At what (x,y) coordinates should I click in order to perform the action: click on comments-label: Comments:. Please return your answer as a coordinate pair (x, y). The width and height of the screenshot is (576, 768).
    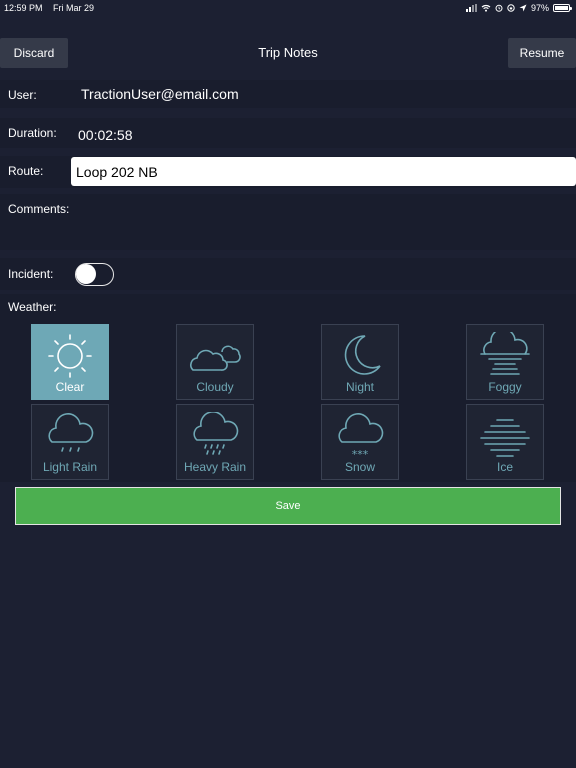
    Looking at the image, I should click on (39, 209).